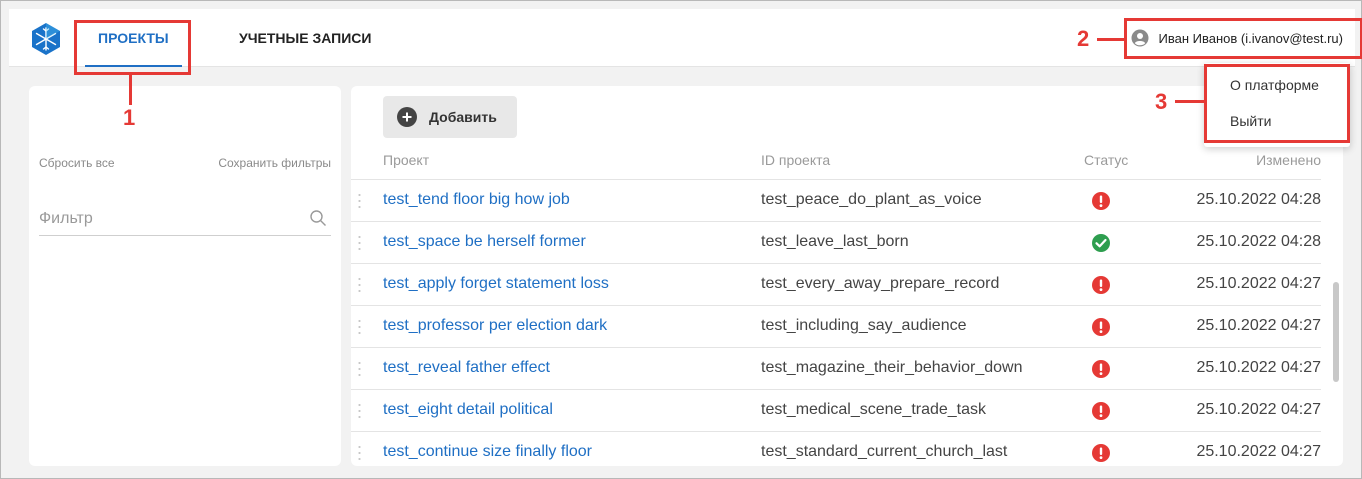 This screenshot has width=1362, height=479. I want to click on user-menu-trigger: Иван Иванов (i.ivanov@test.ru), so click(1237, 38).